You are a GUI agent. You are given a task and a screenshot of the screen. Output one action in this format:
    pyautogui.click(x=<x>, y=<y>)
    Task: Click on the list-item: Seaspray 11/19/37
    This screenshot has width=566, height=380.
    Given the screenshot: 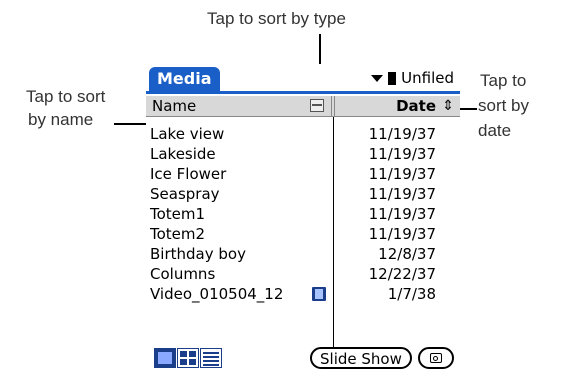 What is the action you would take?
    pyautogui.click(x=303, y=194)
    